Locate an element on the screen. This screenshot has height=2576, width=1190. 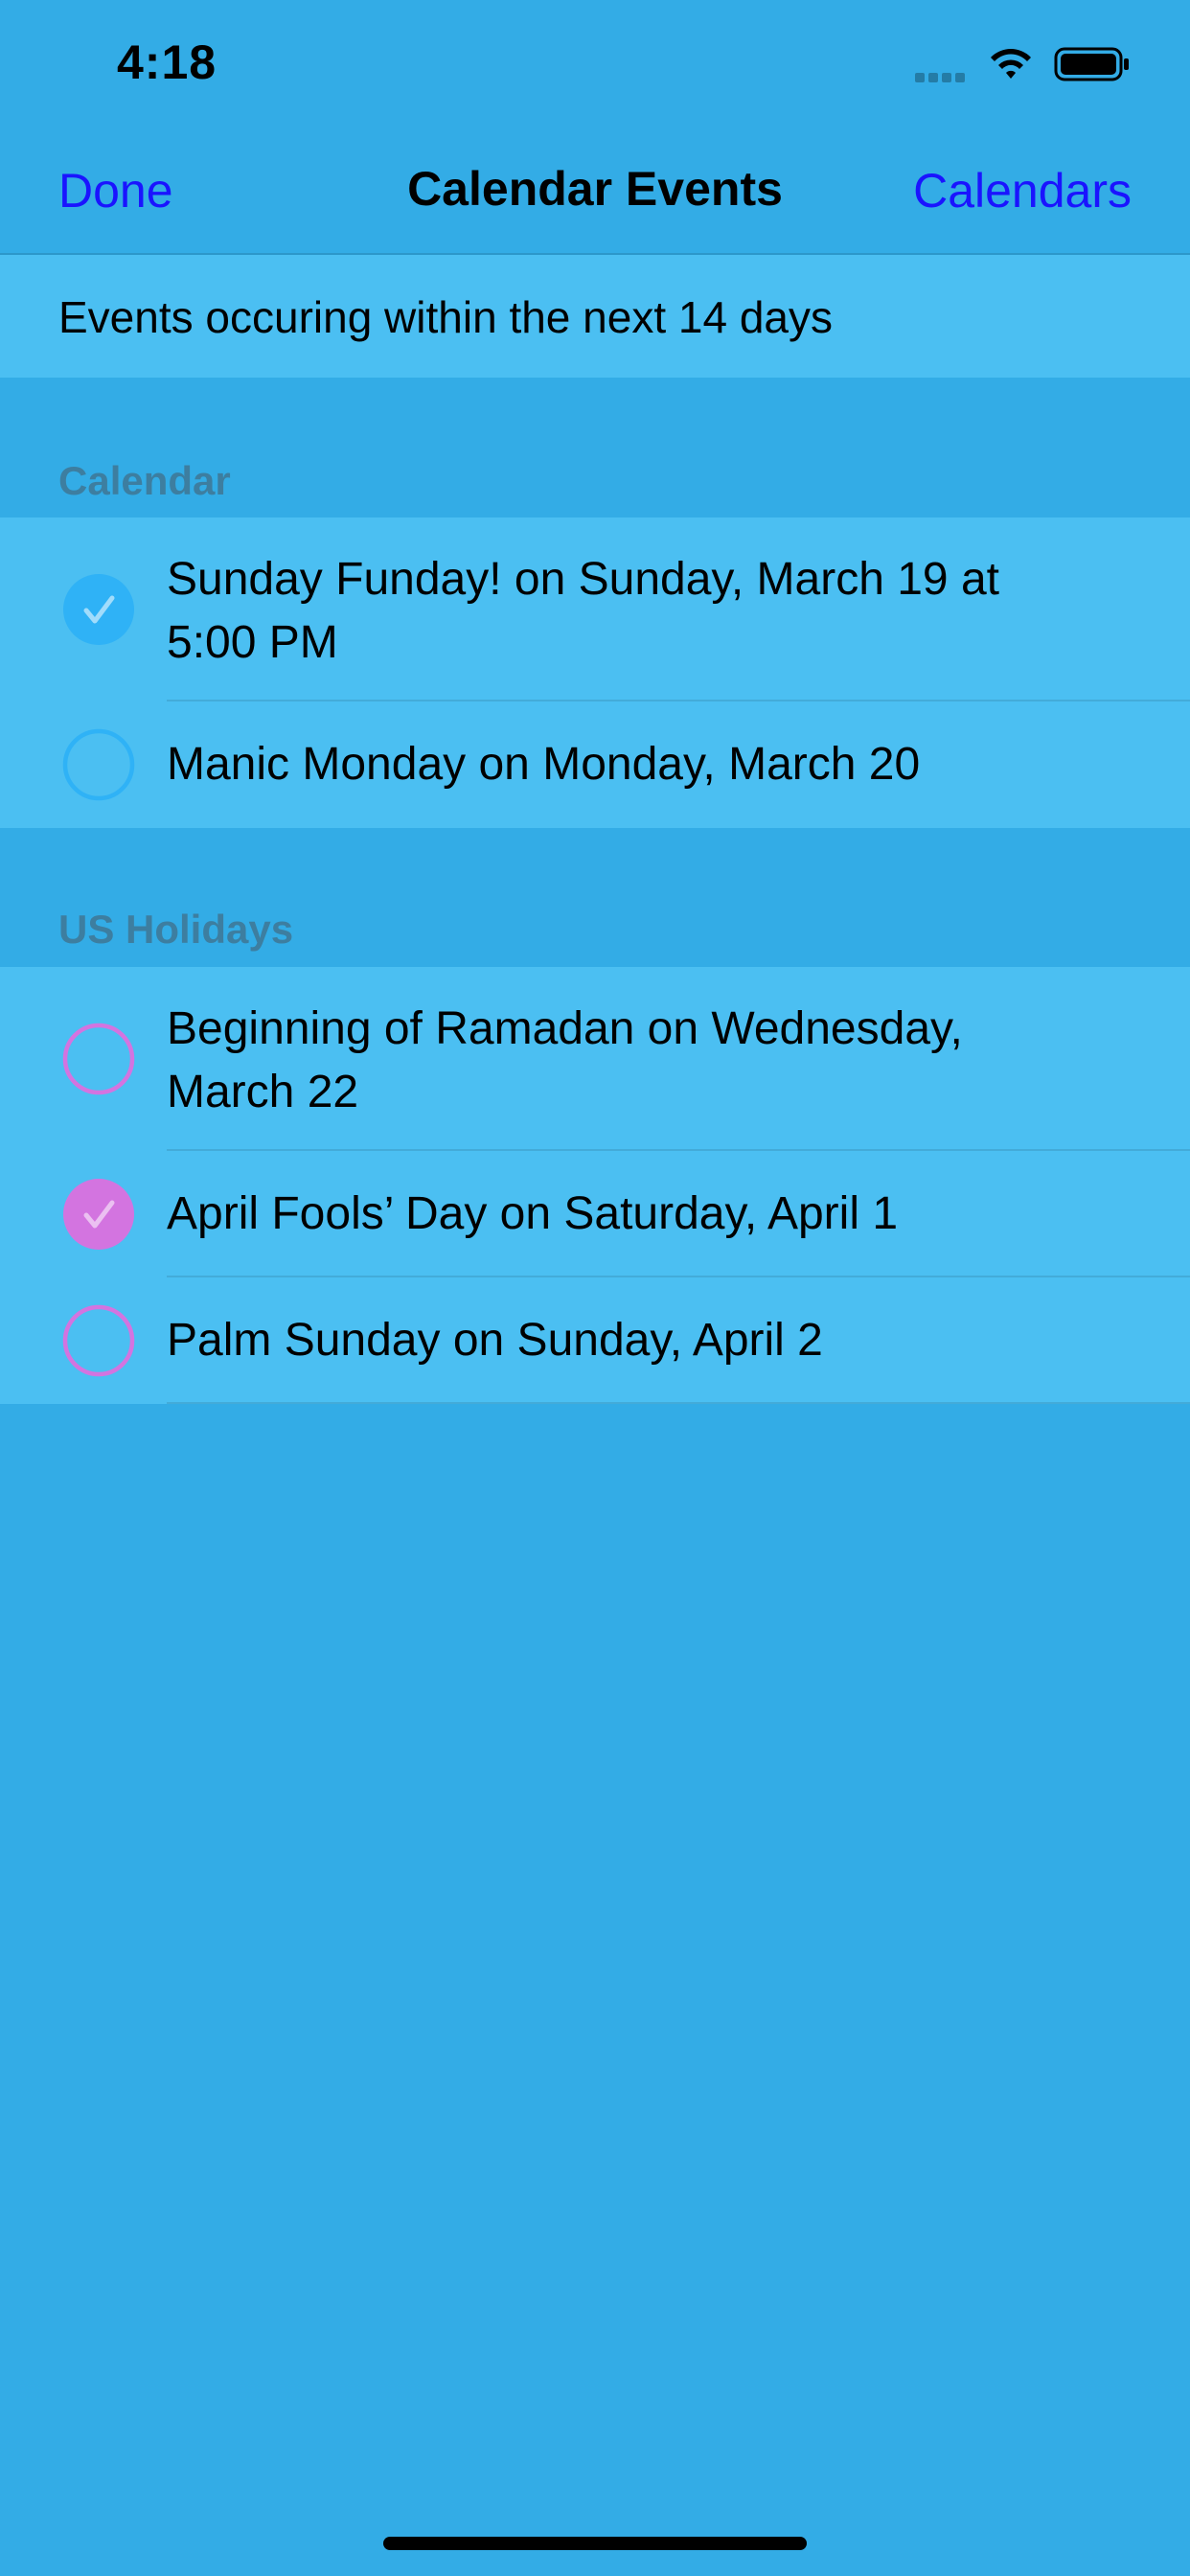
home-indicator is located at coordinates (595, 2543).